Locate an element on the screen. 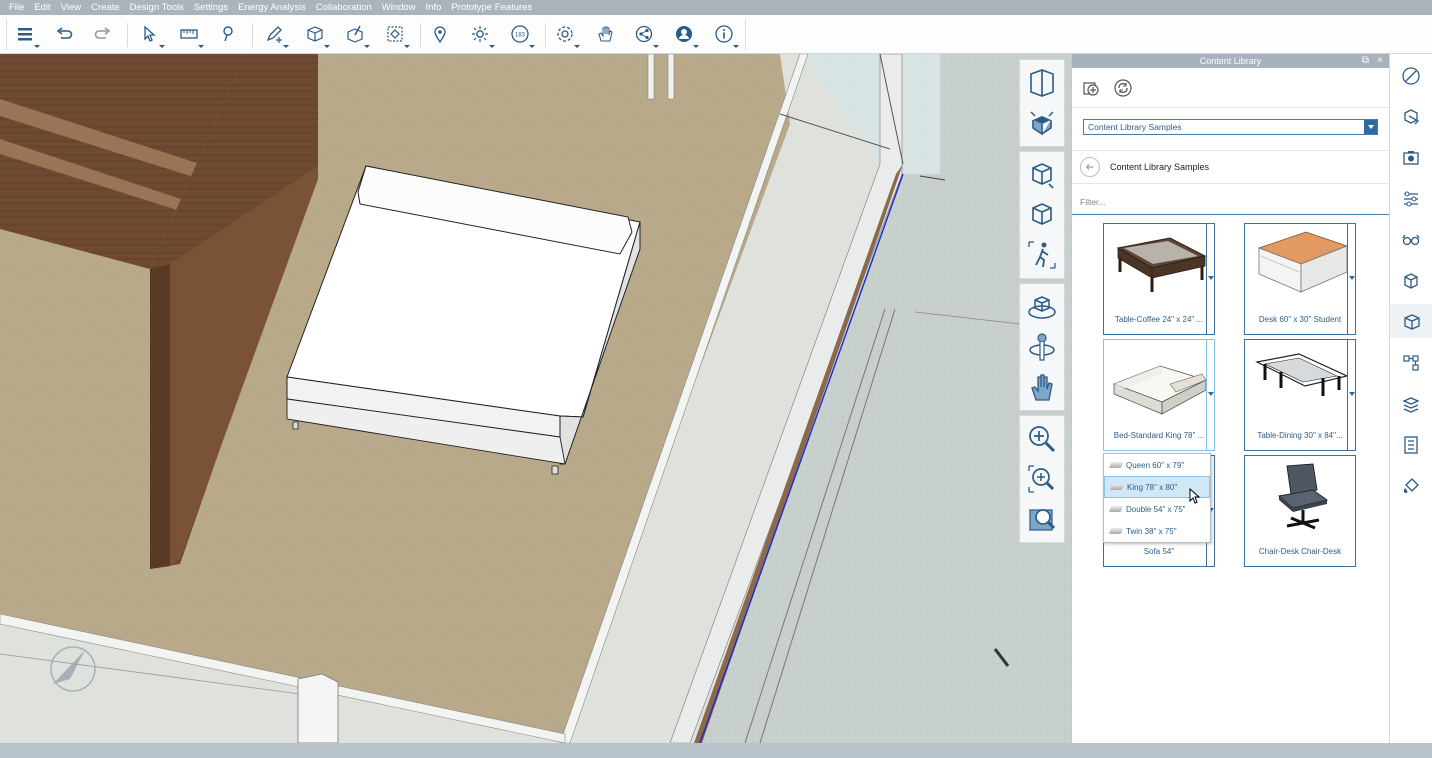 The width and height of the screenshot is (1432, 758). undo-icon is located at coordinates (64, 34).